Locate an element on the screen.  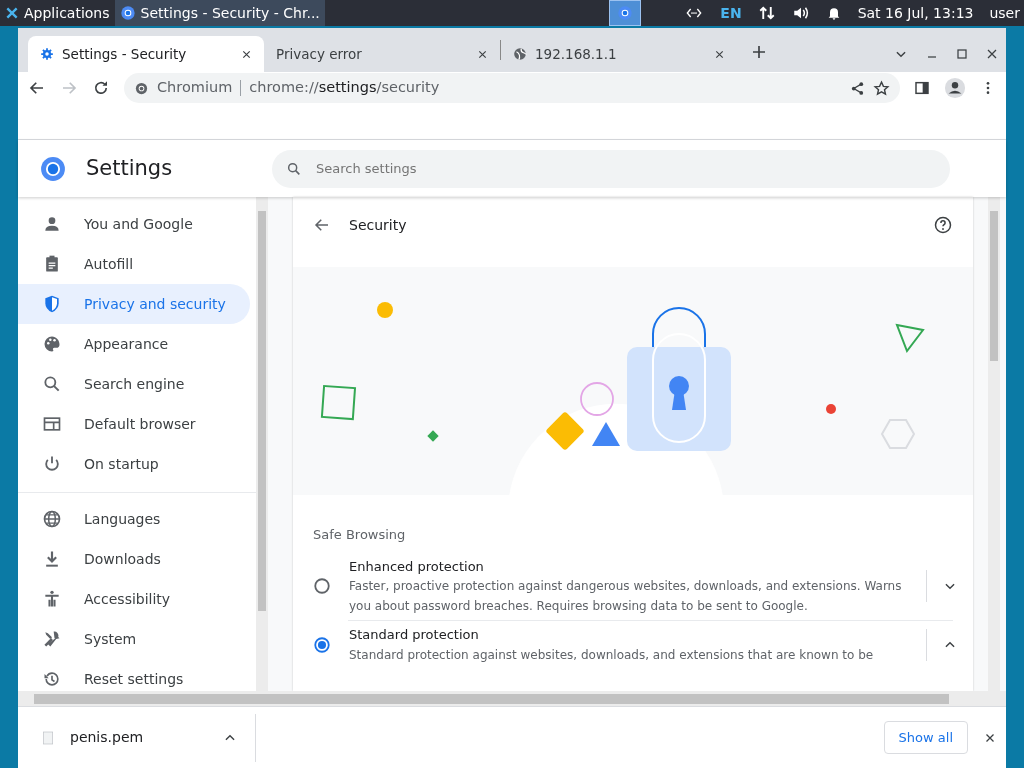
transfer-arrows-icon is located at coordinates (766, 13).